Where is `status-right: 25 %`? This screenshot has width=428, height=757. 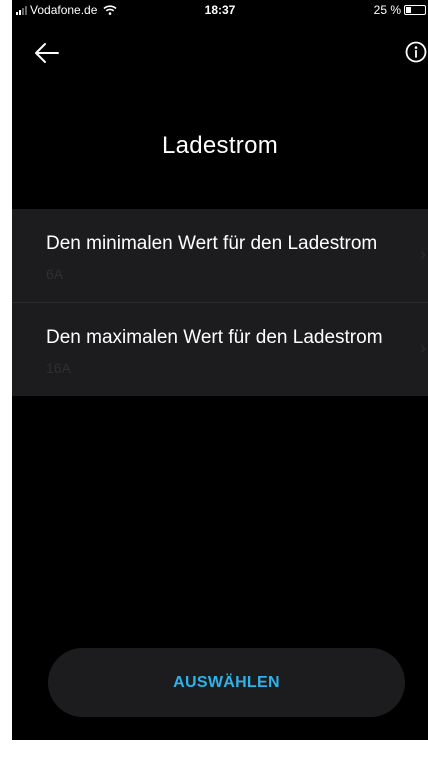
status-right: 25 % is located at coordinates (400, 10).